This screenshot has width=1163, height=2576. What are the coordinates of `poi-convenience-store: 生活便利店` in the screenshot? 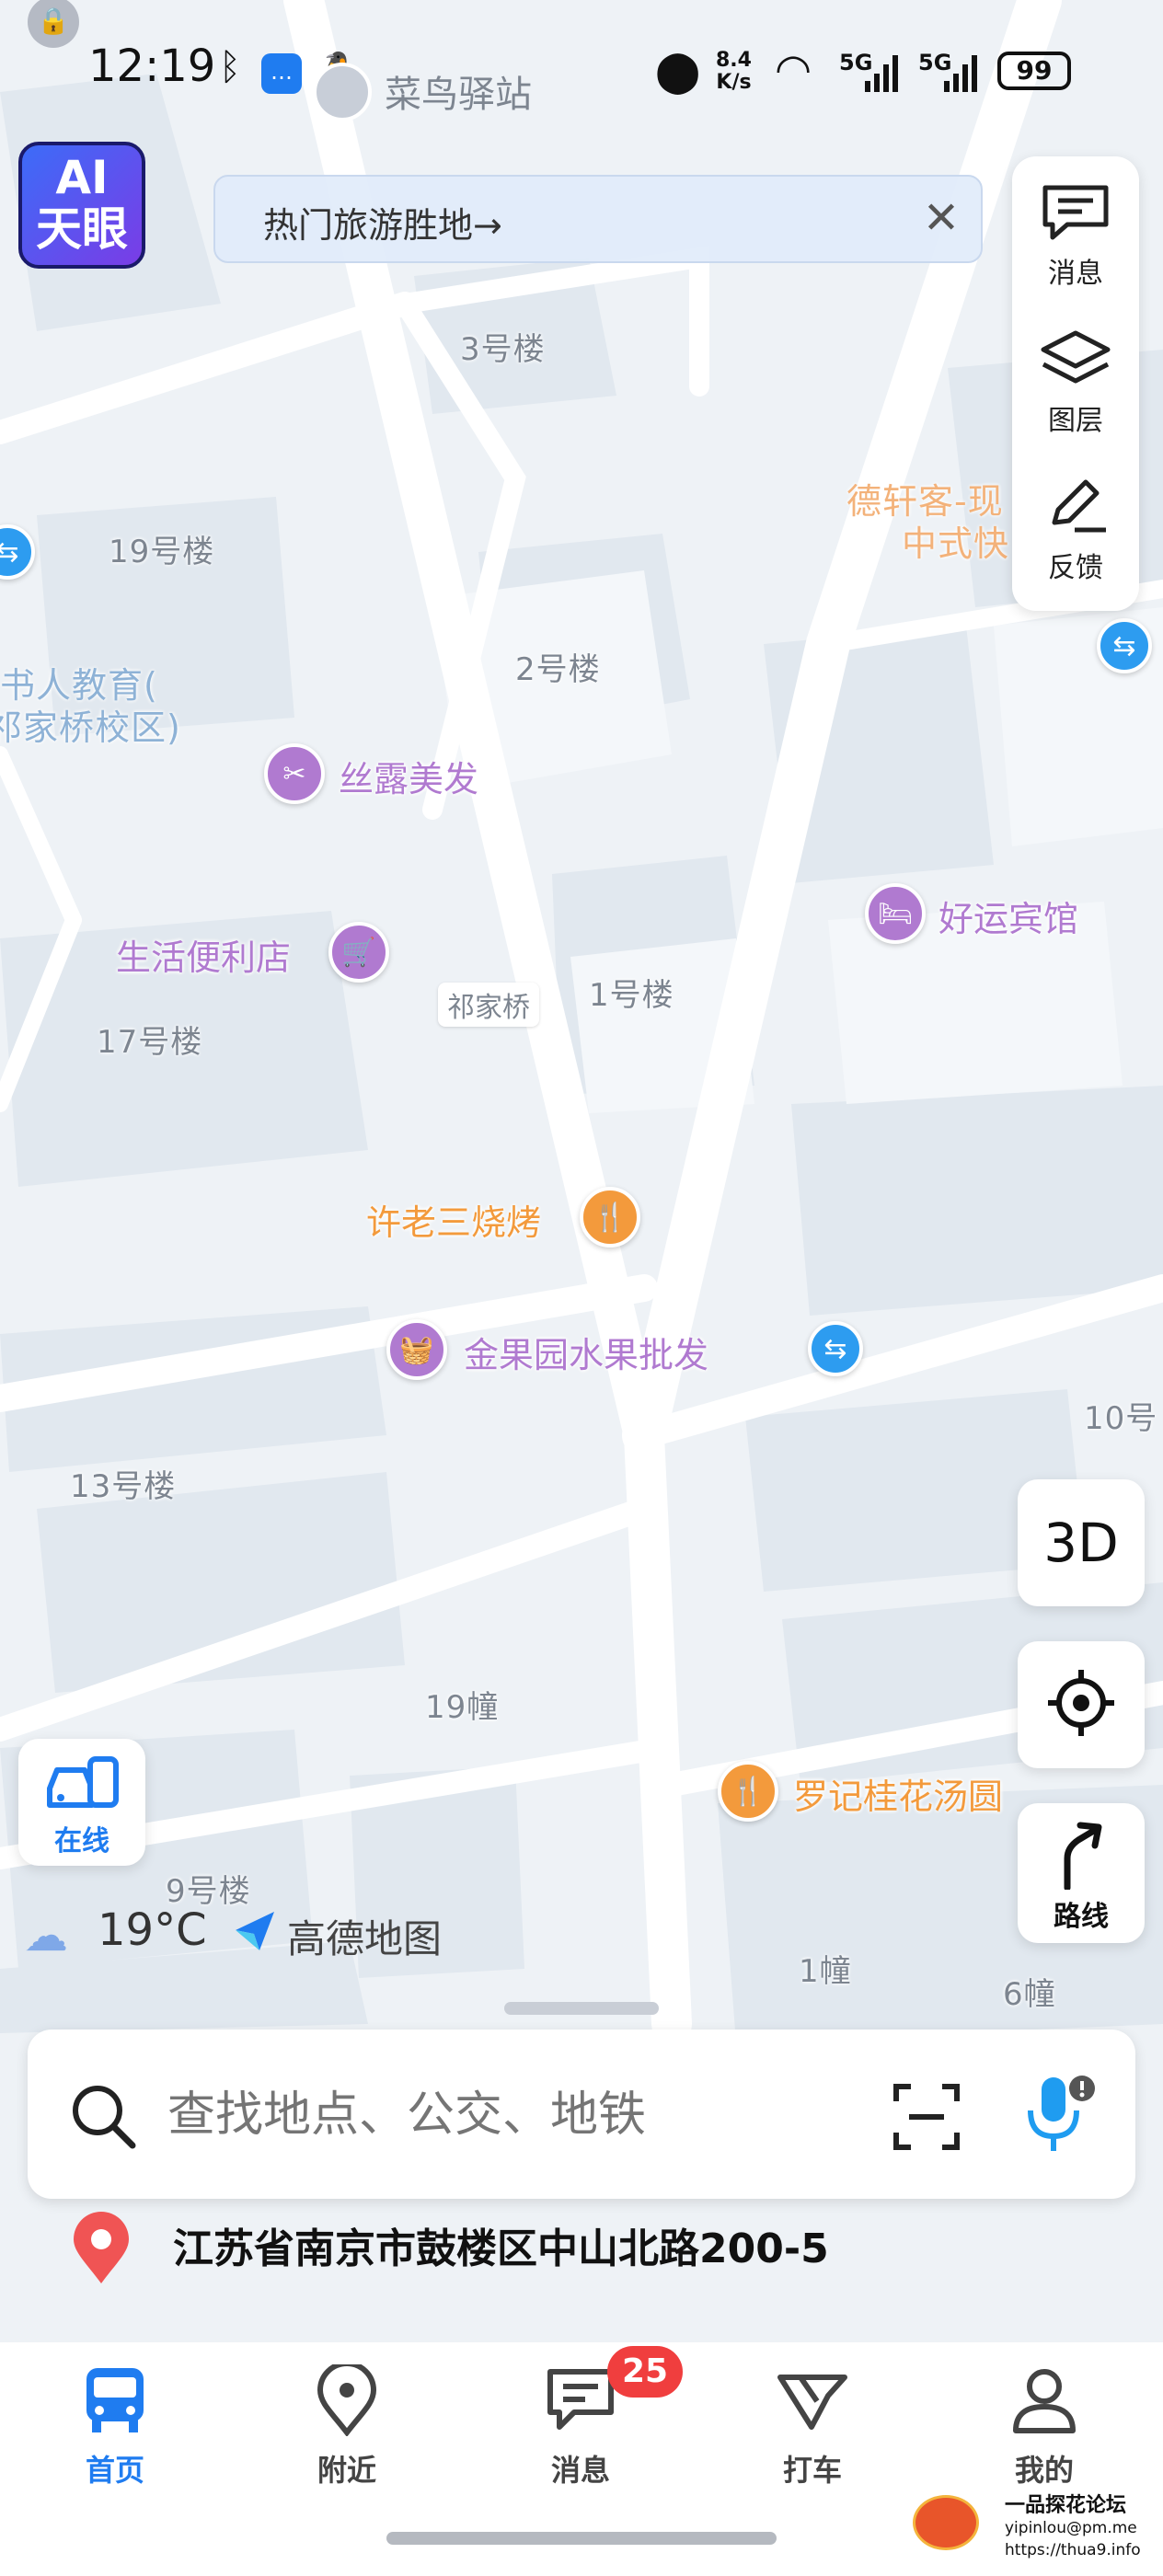 It's located at (204, 954).